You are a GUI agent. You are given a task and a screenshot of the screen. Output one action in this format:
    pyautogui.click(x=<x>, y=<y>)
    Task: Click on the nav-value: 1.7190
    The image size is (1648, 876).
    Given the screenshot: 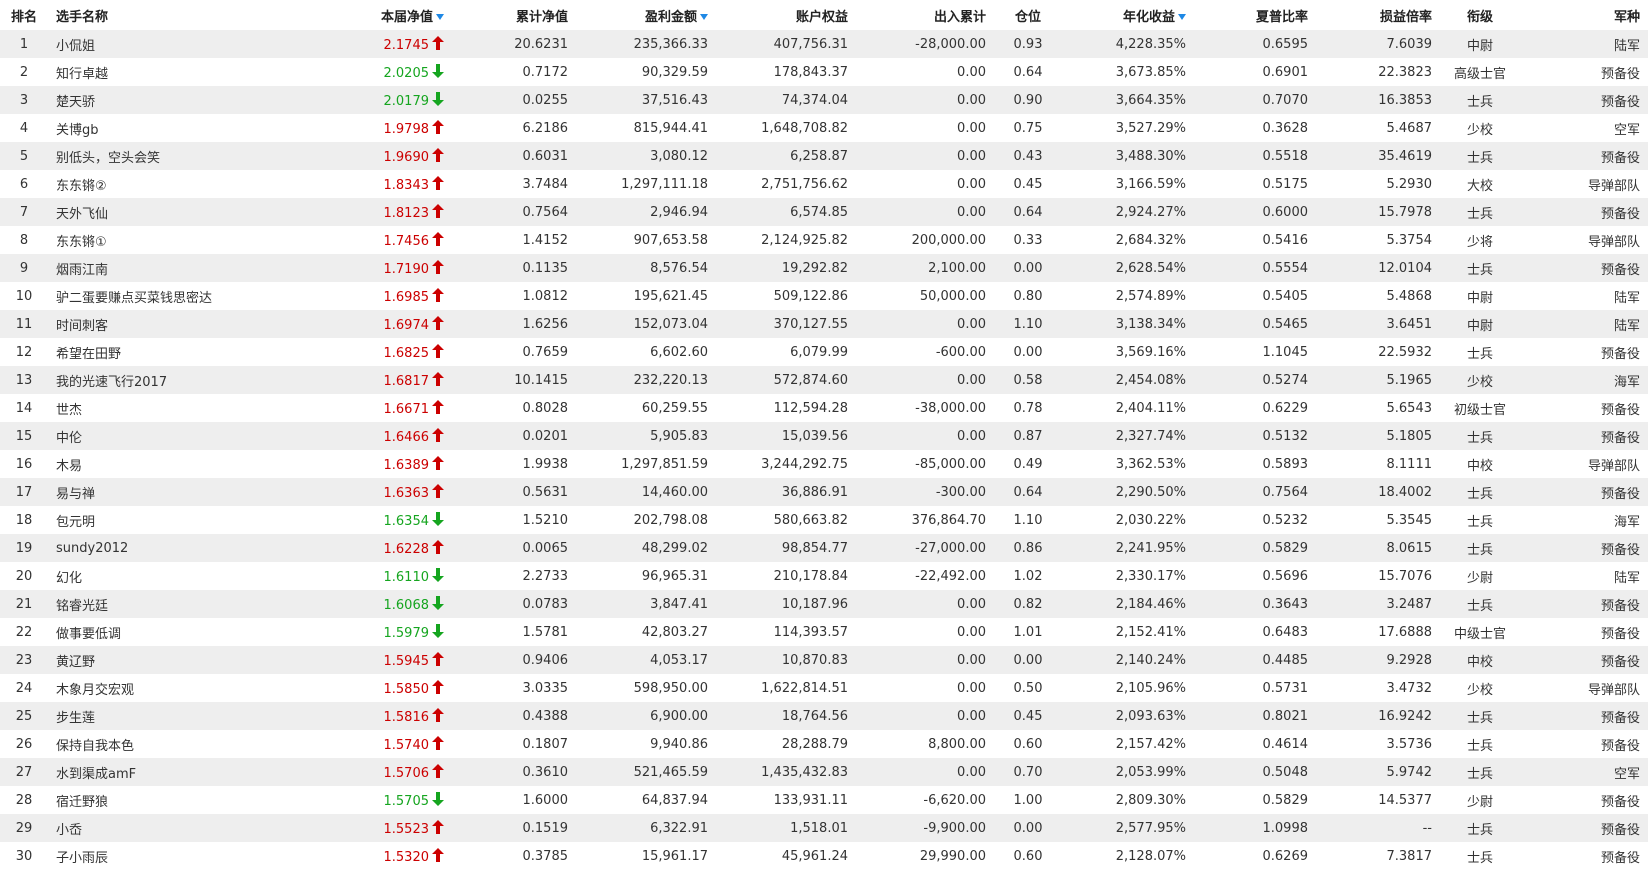 What is the action you would take?
    pyautogui.click(x=406, y=269)
    